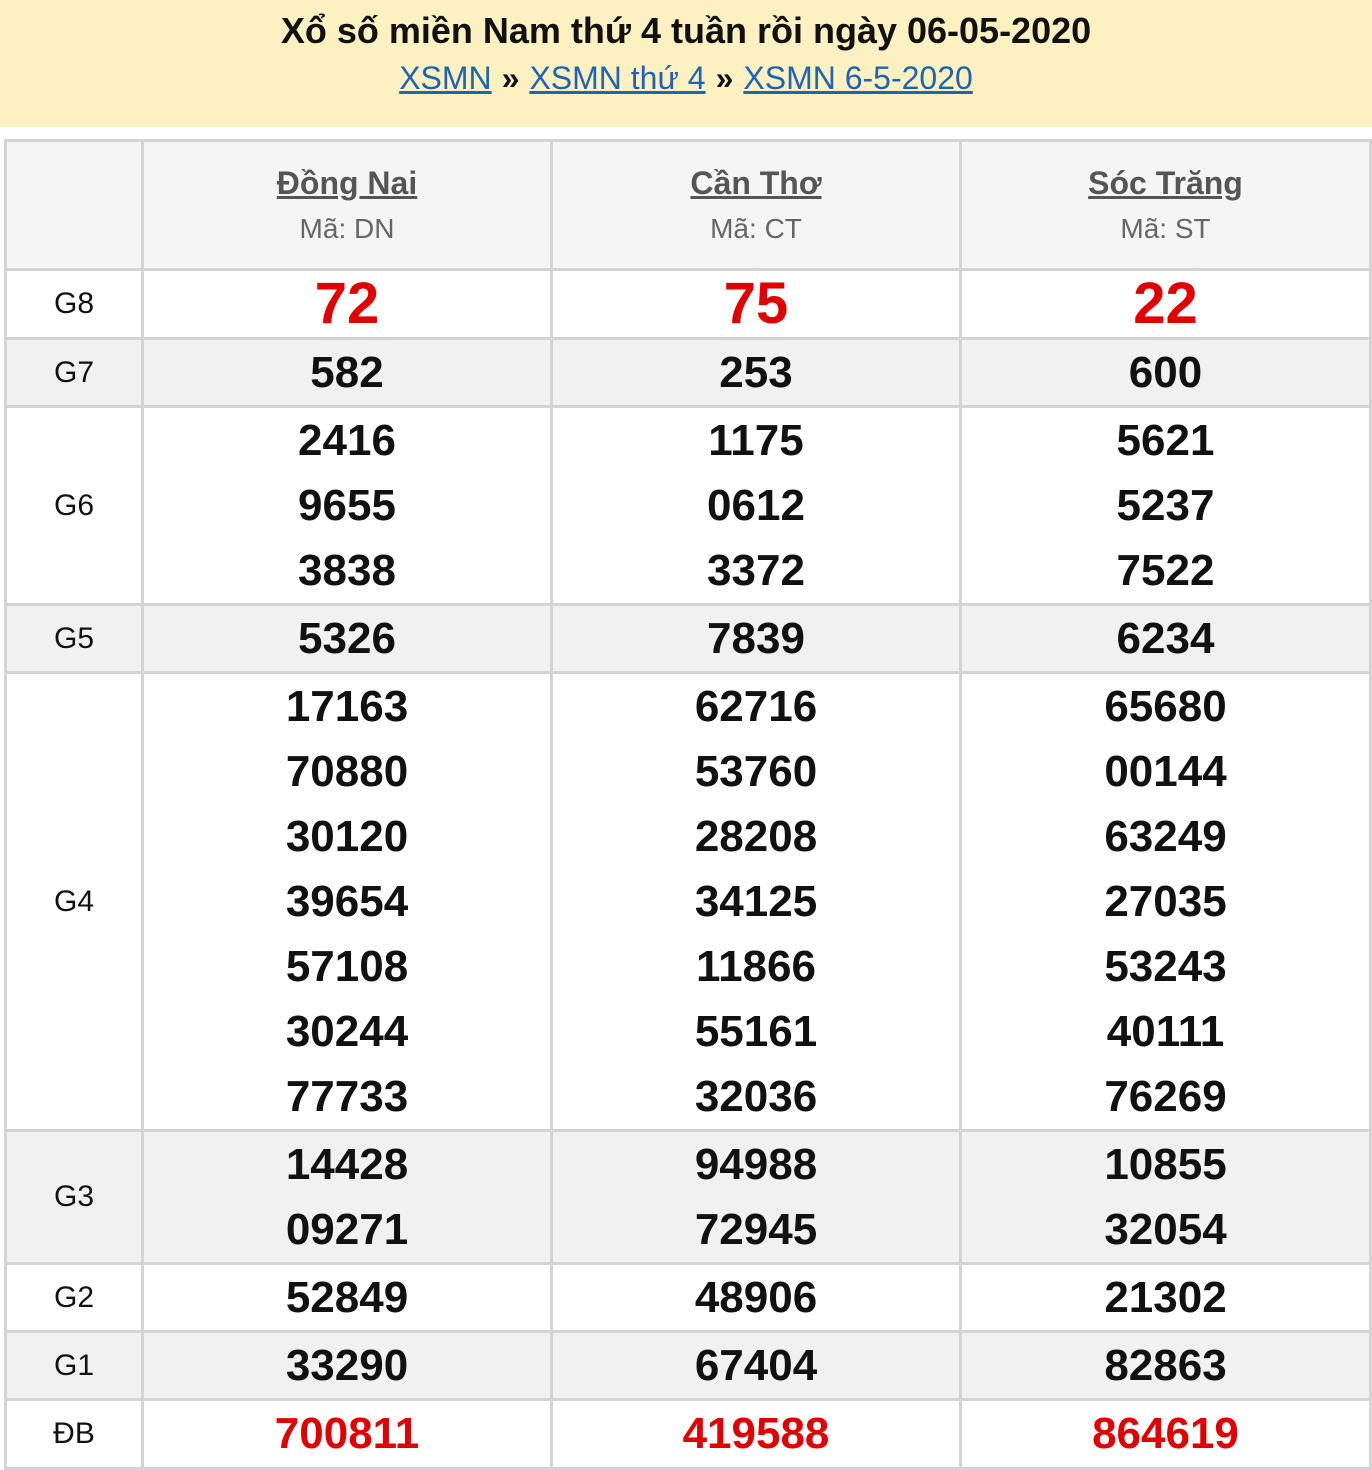 The width and height of the screenshot is (1372, 1470). Describe the element at coordinates (1165, 901) in the screenshot. I see `prize-number: 27035` at that location.